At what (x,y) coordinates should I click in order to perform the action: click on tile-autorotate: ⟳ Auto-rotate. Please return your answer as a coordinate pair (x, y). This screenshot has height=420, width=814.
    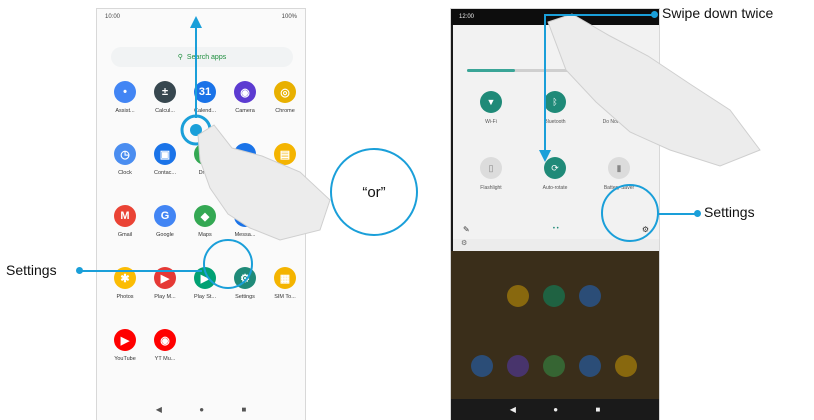
    Looking at the image, I should click on (555, 174).